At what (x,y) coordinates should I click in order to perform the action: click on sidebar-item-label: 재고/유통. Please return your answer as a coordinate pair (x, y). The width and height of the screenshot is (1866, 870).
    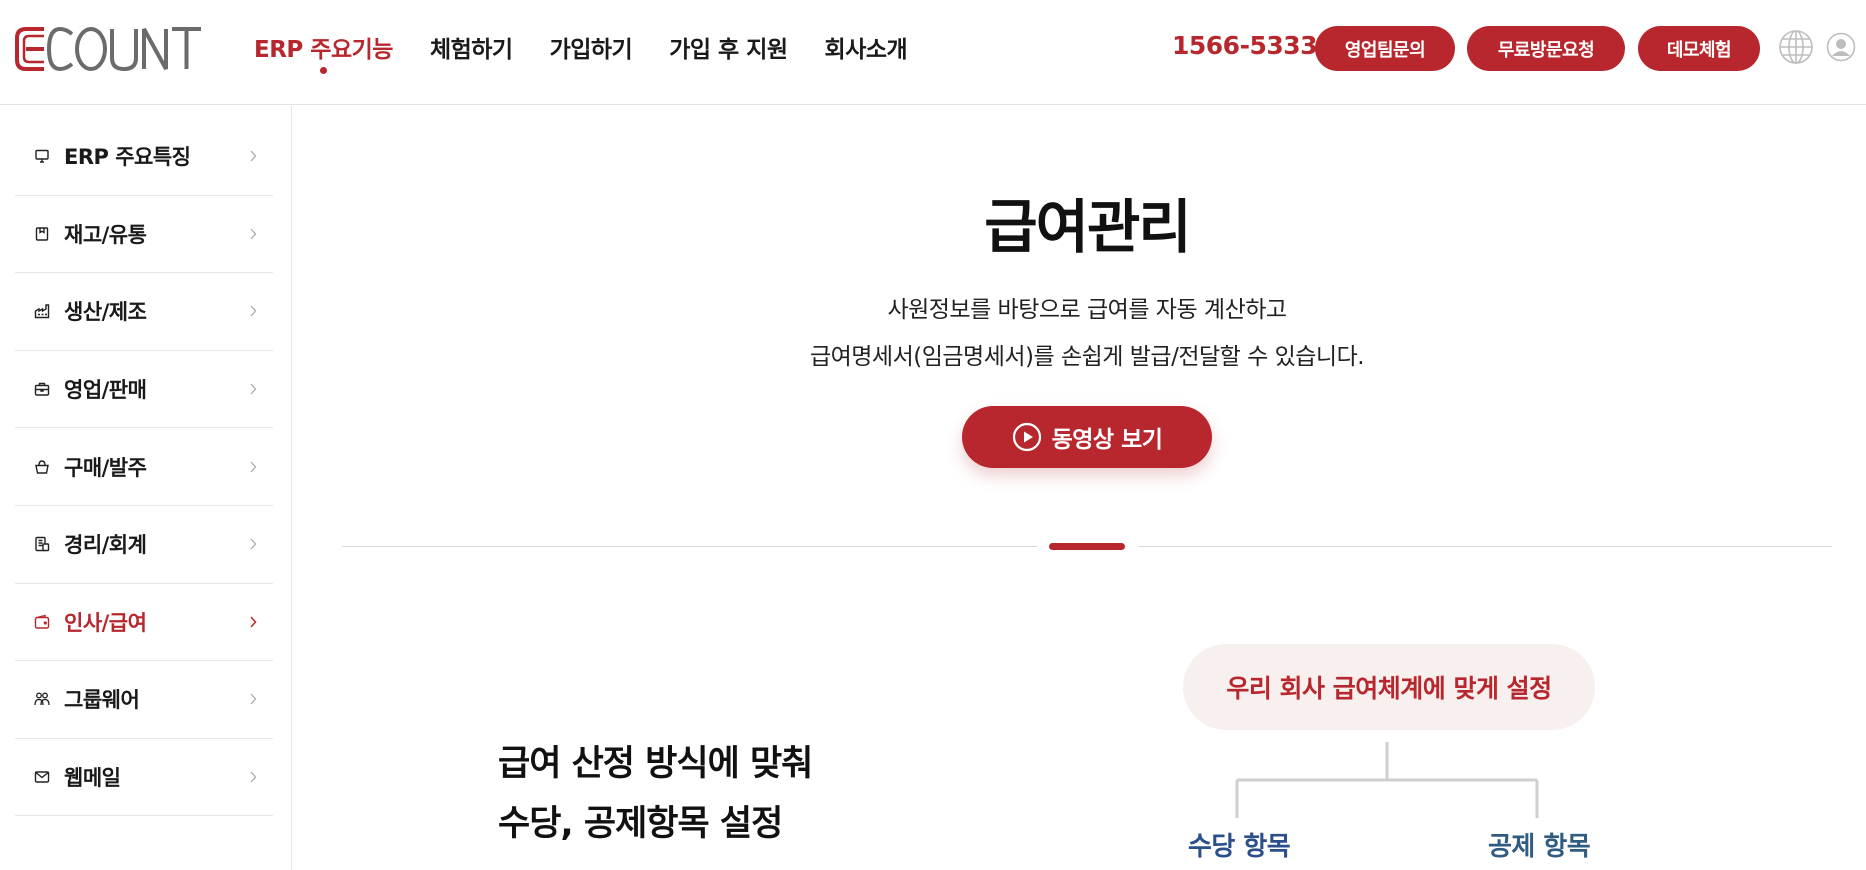
    Looking at the image, I should click on (105, 234).